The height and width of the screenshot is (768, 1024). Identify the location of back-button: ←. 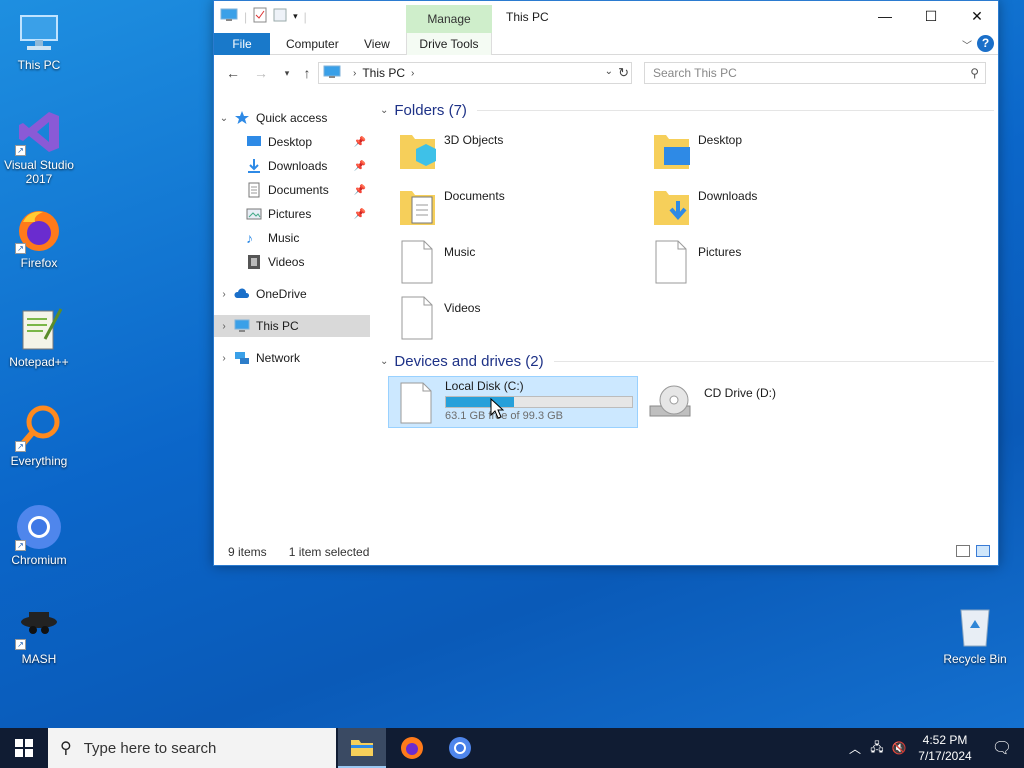
(233, 73).